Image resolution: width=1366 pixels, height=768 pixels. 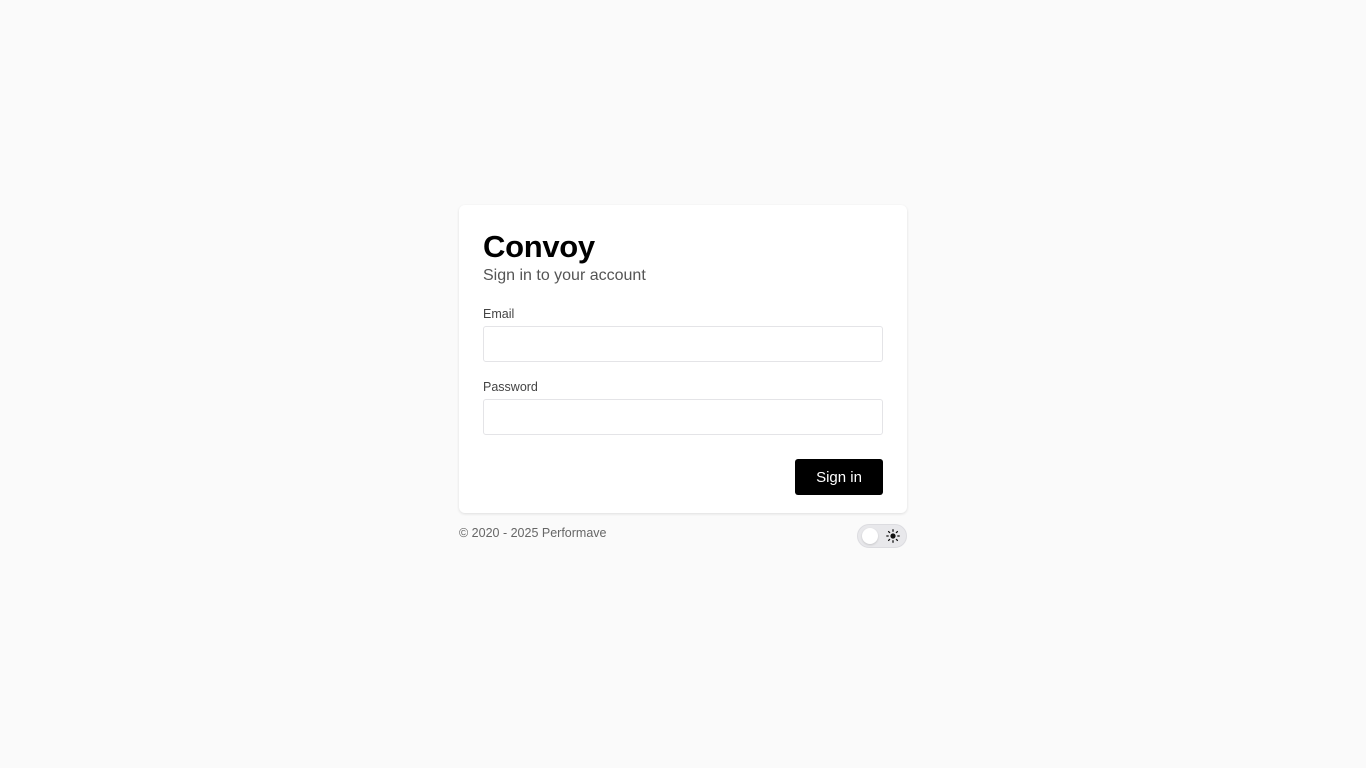 I want to click on copyright-text: © 2020 - 2025 Performave, so click(x=533, y=533).